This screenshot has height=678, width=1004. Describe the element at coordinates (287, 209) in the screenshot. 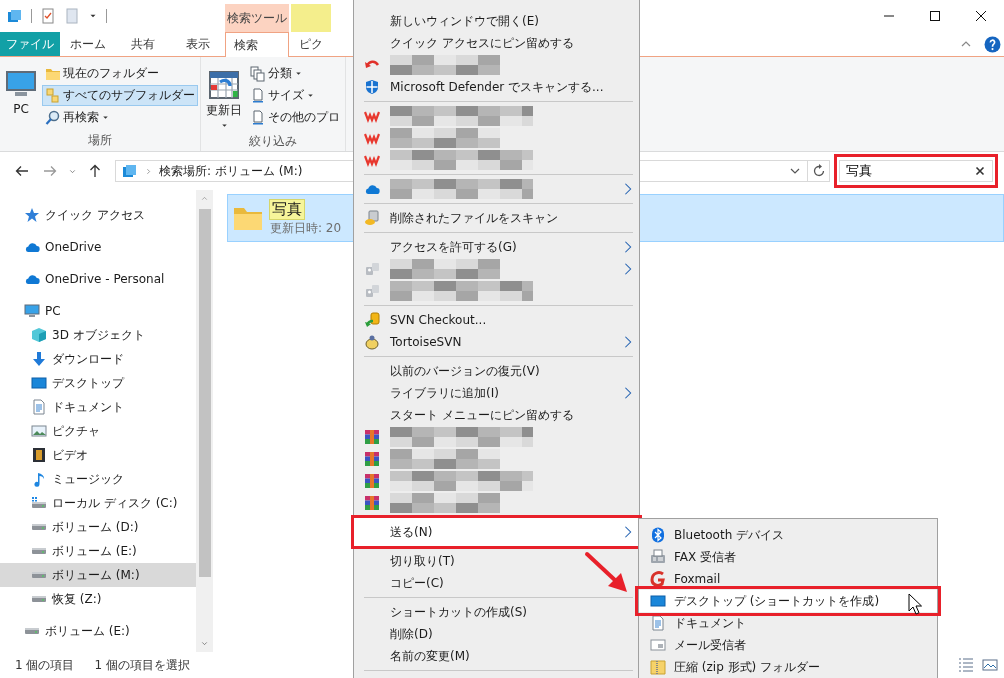

I see `file-name: 写真` at that location.